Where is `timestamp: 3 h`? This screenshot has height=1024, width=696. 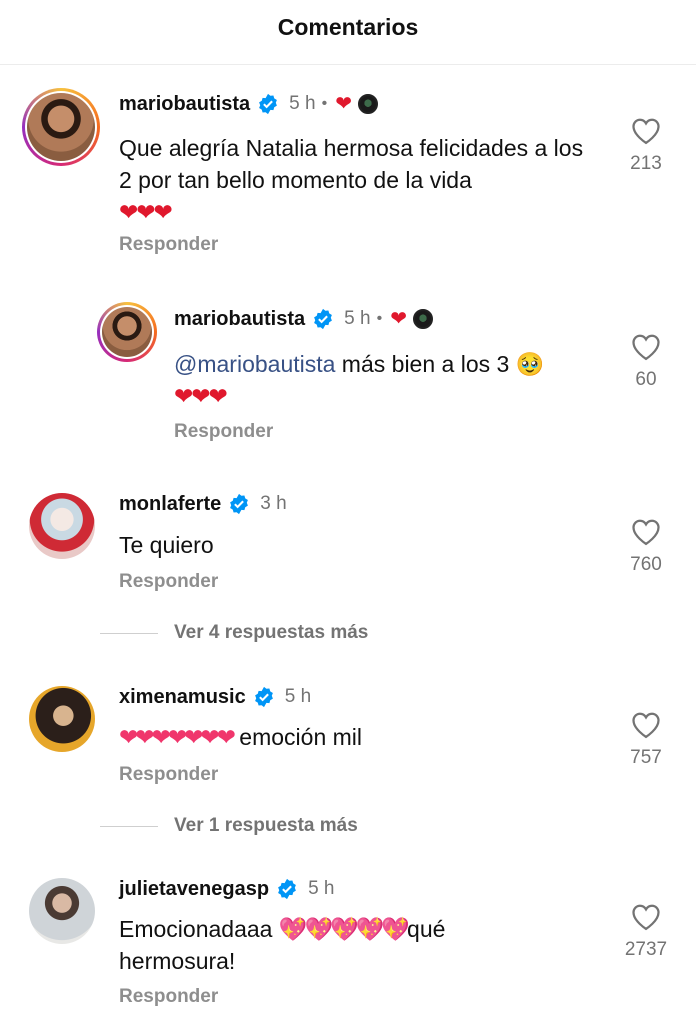 timestamp: 3 h is located at coordinates (273, 503).